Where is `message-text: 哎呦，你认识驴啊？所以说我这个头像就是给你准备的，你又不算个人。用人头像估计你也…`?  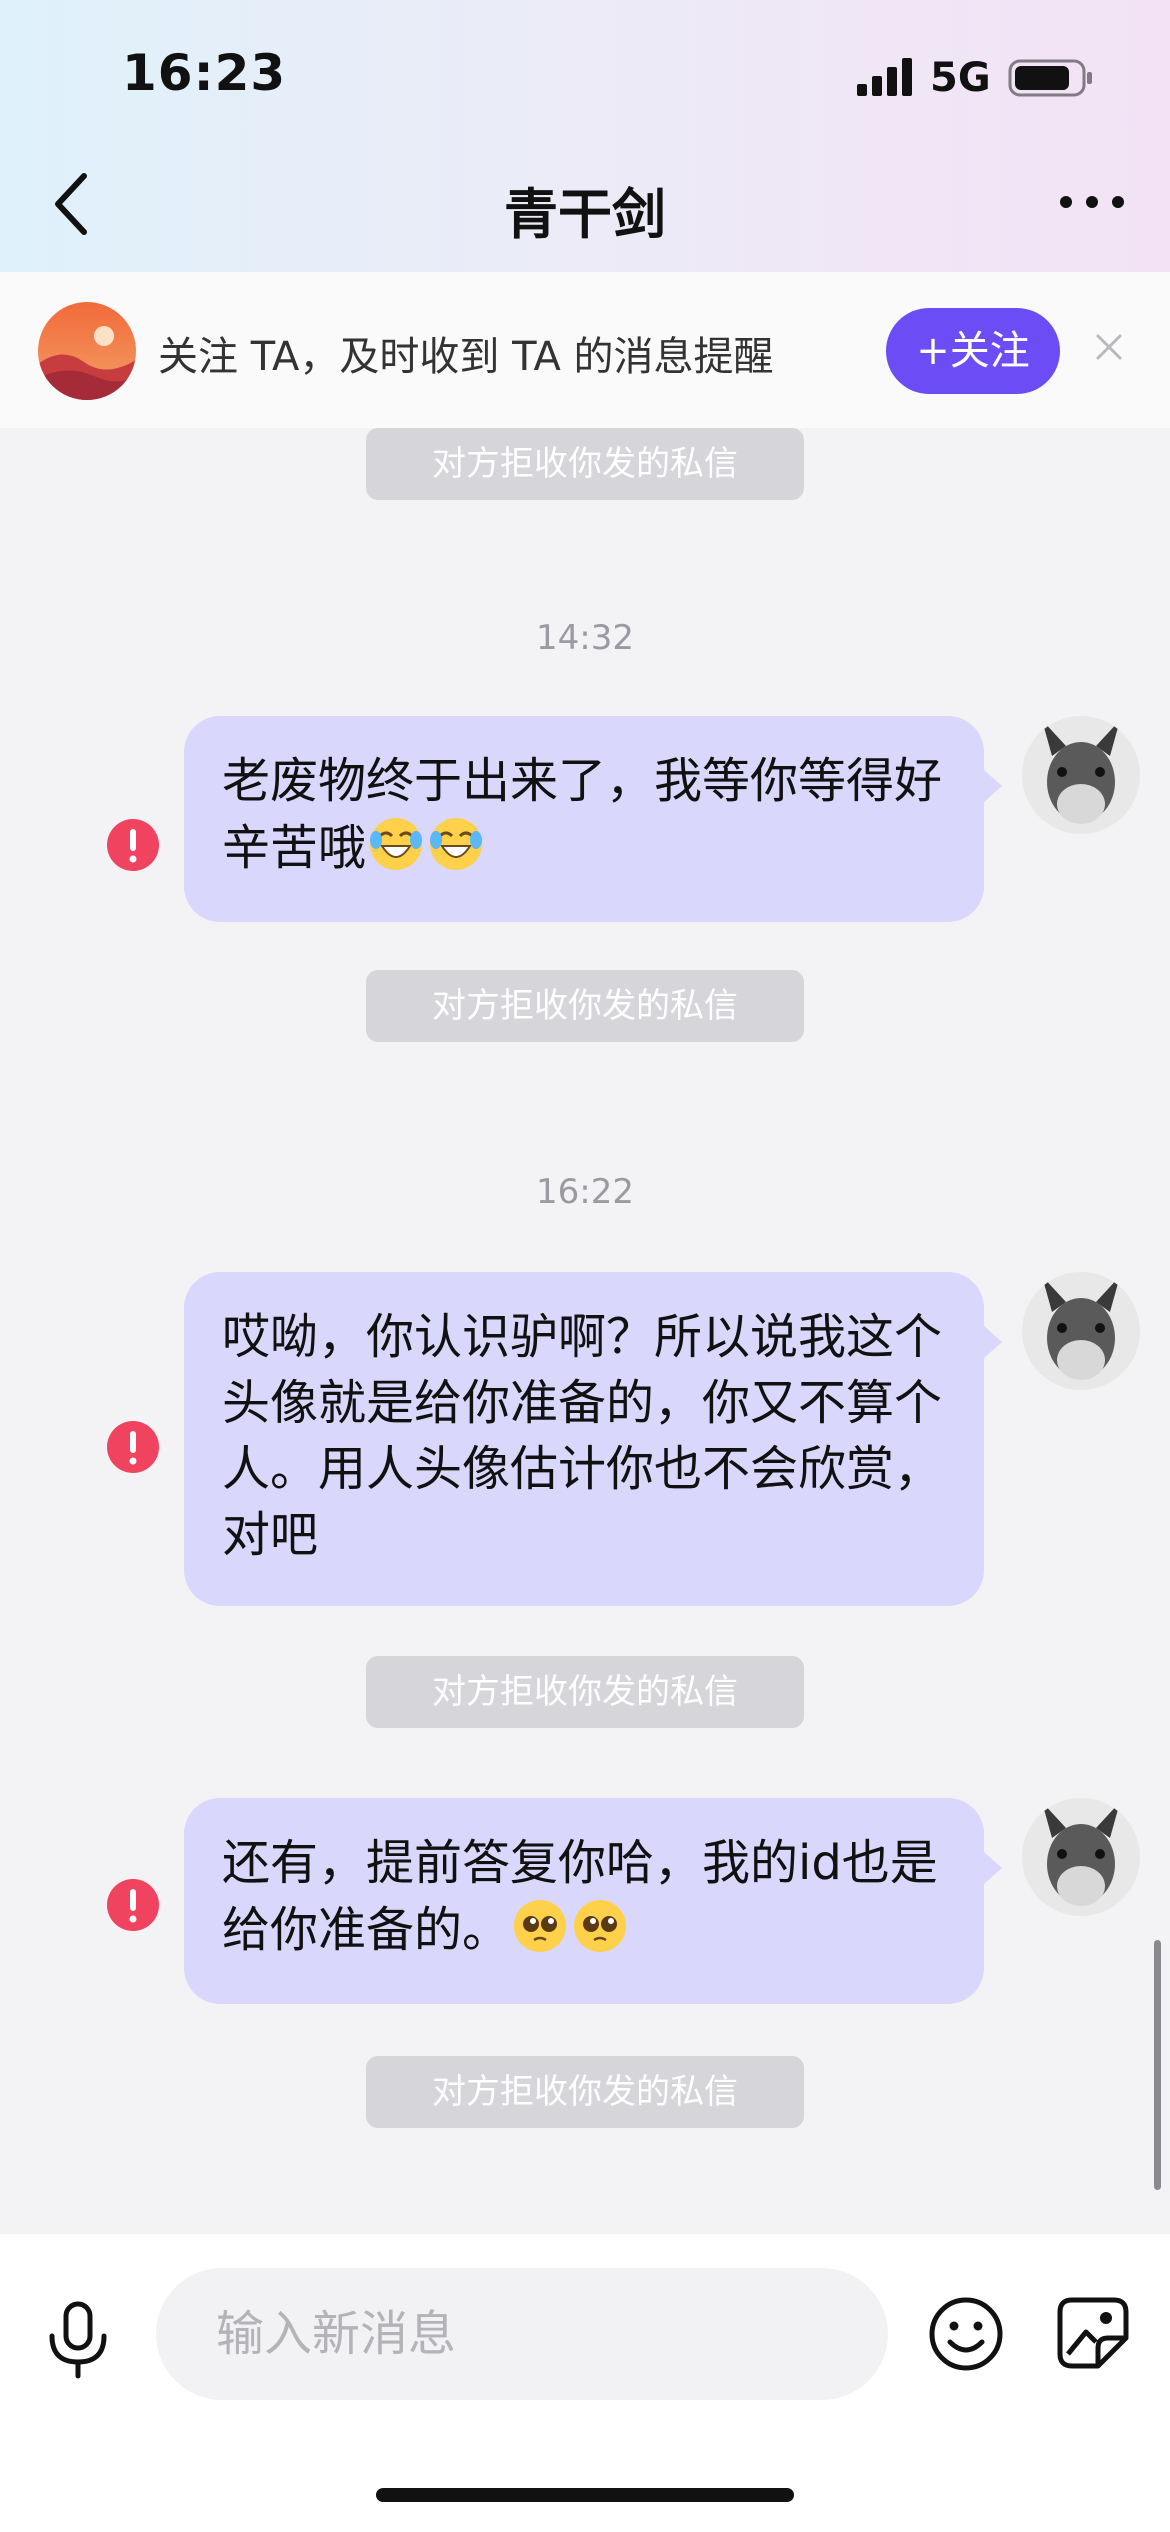
message-text: 哎呦，你认识驴啊？所以说我这个头像就是给你准备的，你又不算个人。用人头像估计你也… is located at coordinates (582, 1436).